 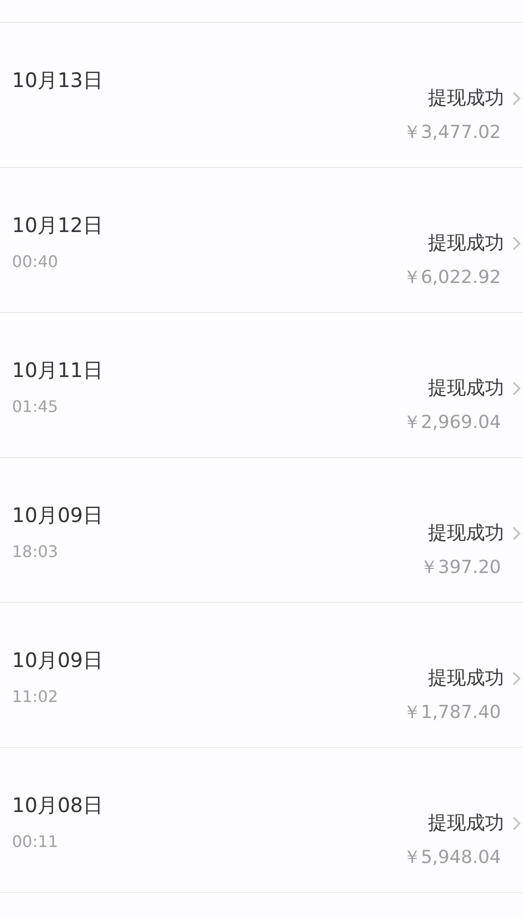 I want to click on record-time: 01:45, so click(x=36, y=406).